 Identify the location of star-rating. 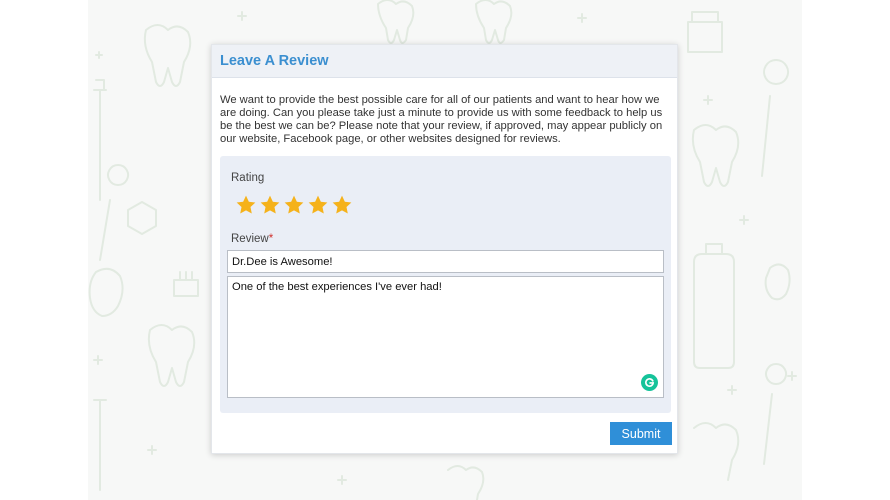
(294, 205).